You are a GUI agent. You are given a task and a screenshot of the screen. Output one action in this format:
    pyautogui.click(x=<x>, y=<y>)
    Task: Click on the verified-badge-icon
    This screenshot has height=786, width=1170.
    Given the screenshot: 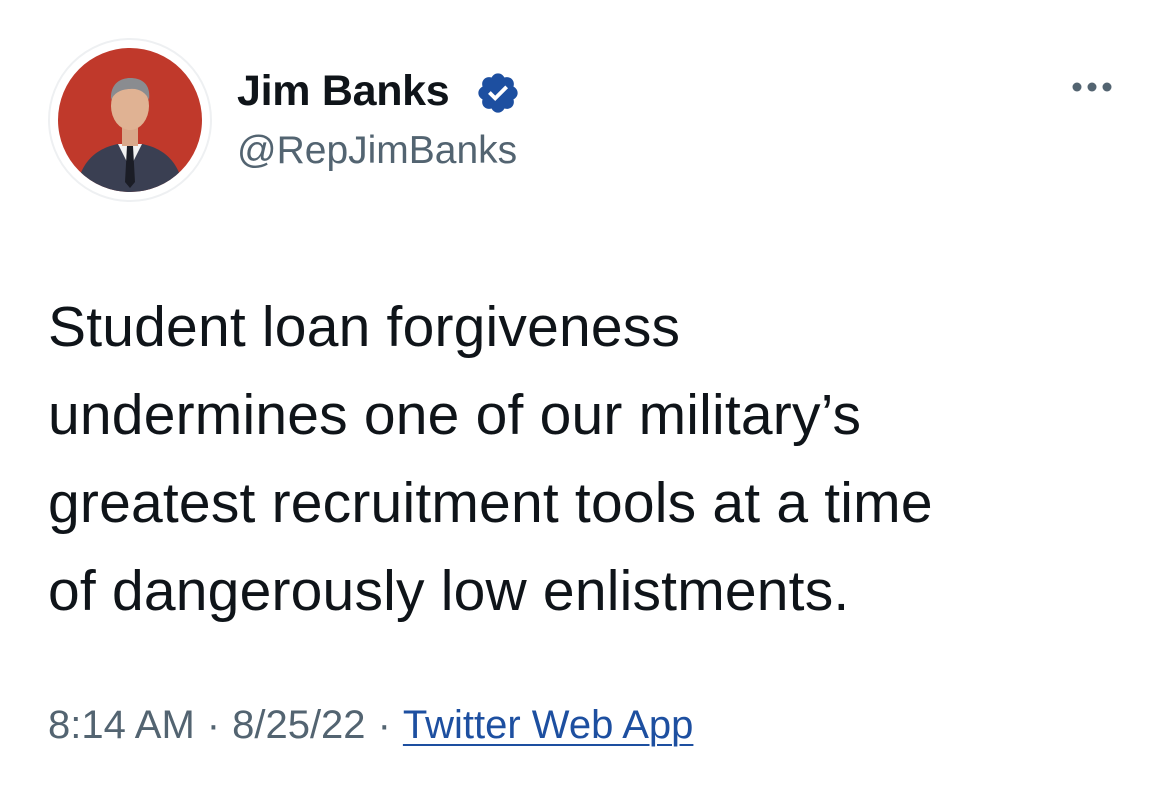 What is the action you would take?
    pyautogui.click(x=498, y=93)
    